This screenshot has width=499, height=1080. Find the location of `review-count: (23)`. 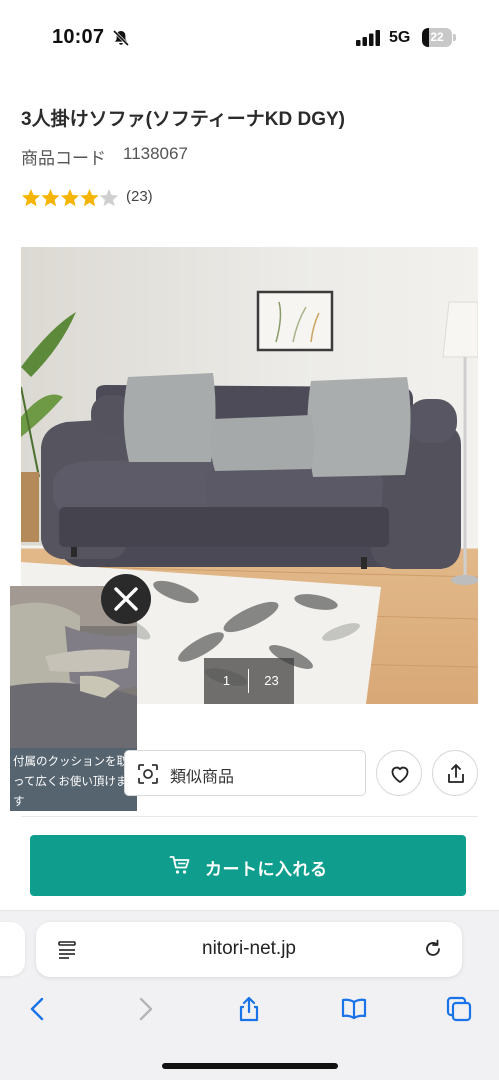

review-count: (23) is located at coordinates (139, 196).